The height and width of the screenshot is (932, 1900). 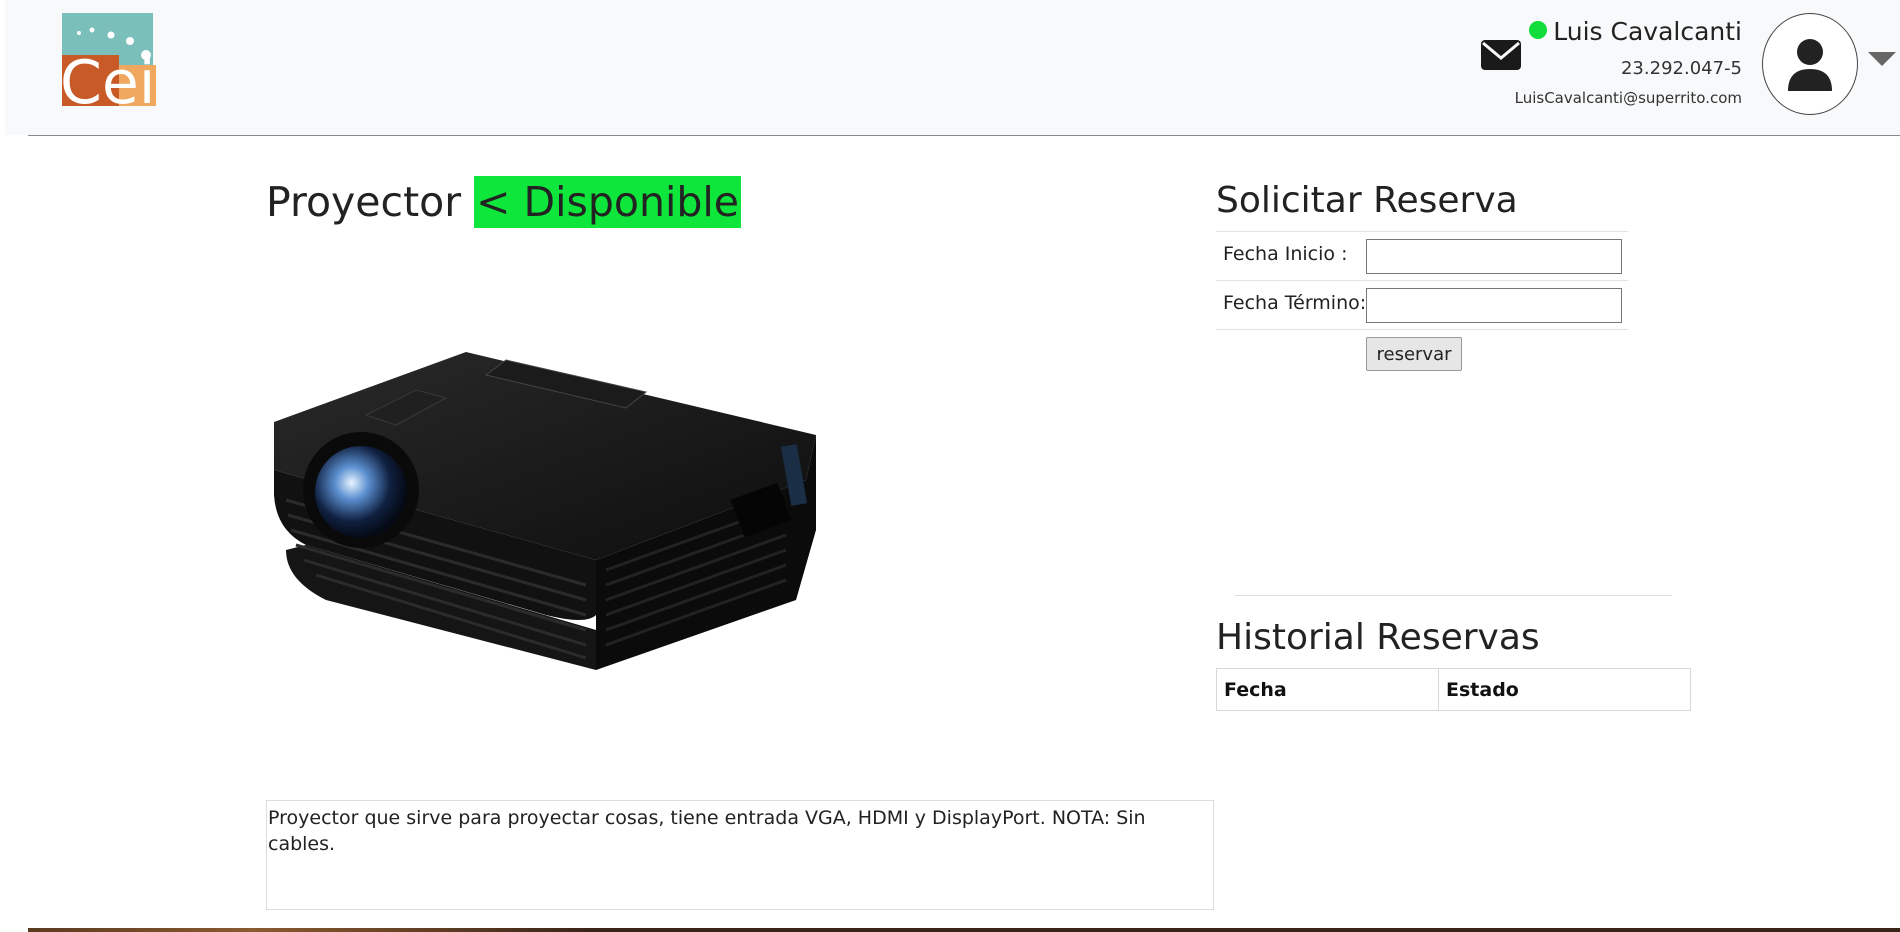 What do you see at coordinates (1367, 200) in the screenshot?
I see `reservation-title: Solicitar Reserva` at bounding box center [1367, 200].